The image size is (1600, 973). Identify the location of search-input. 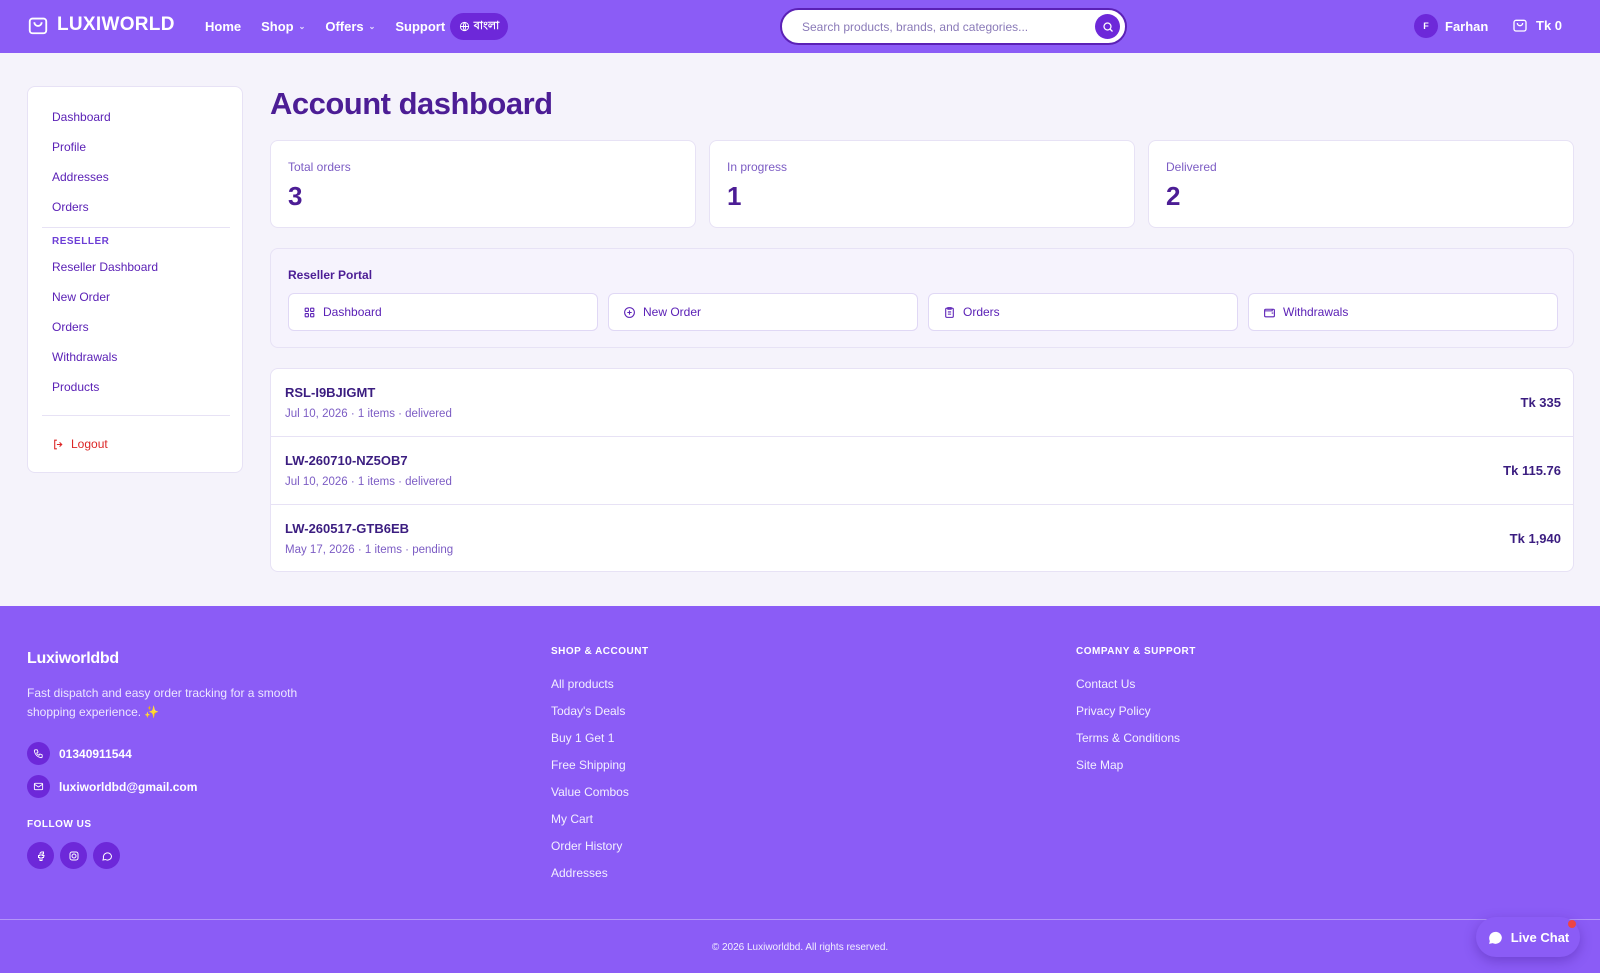
(952, 26).